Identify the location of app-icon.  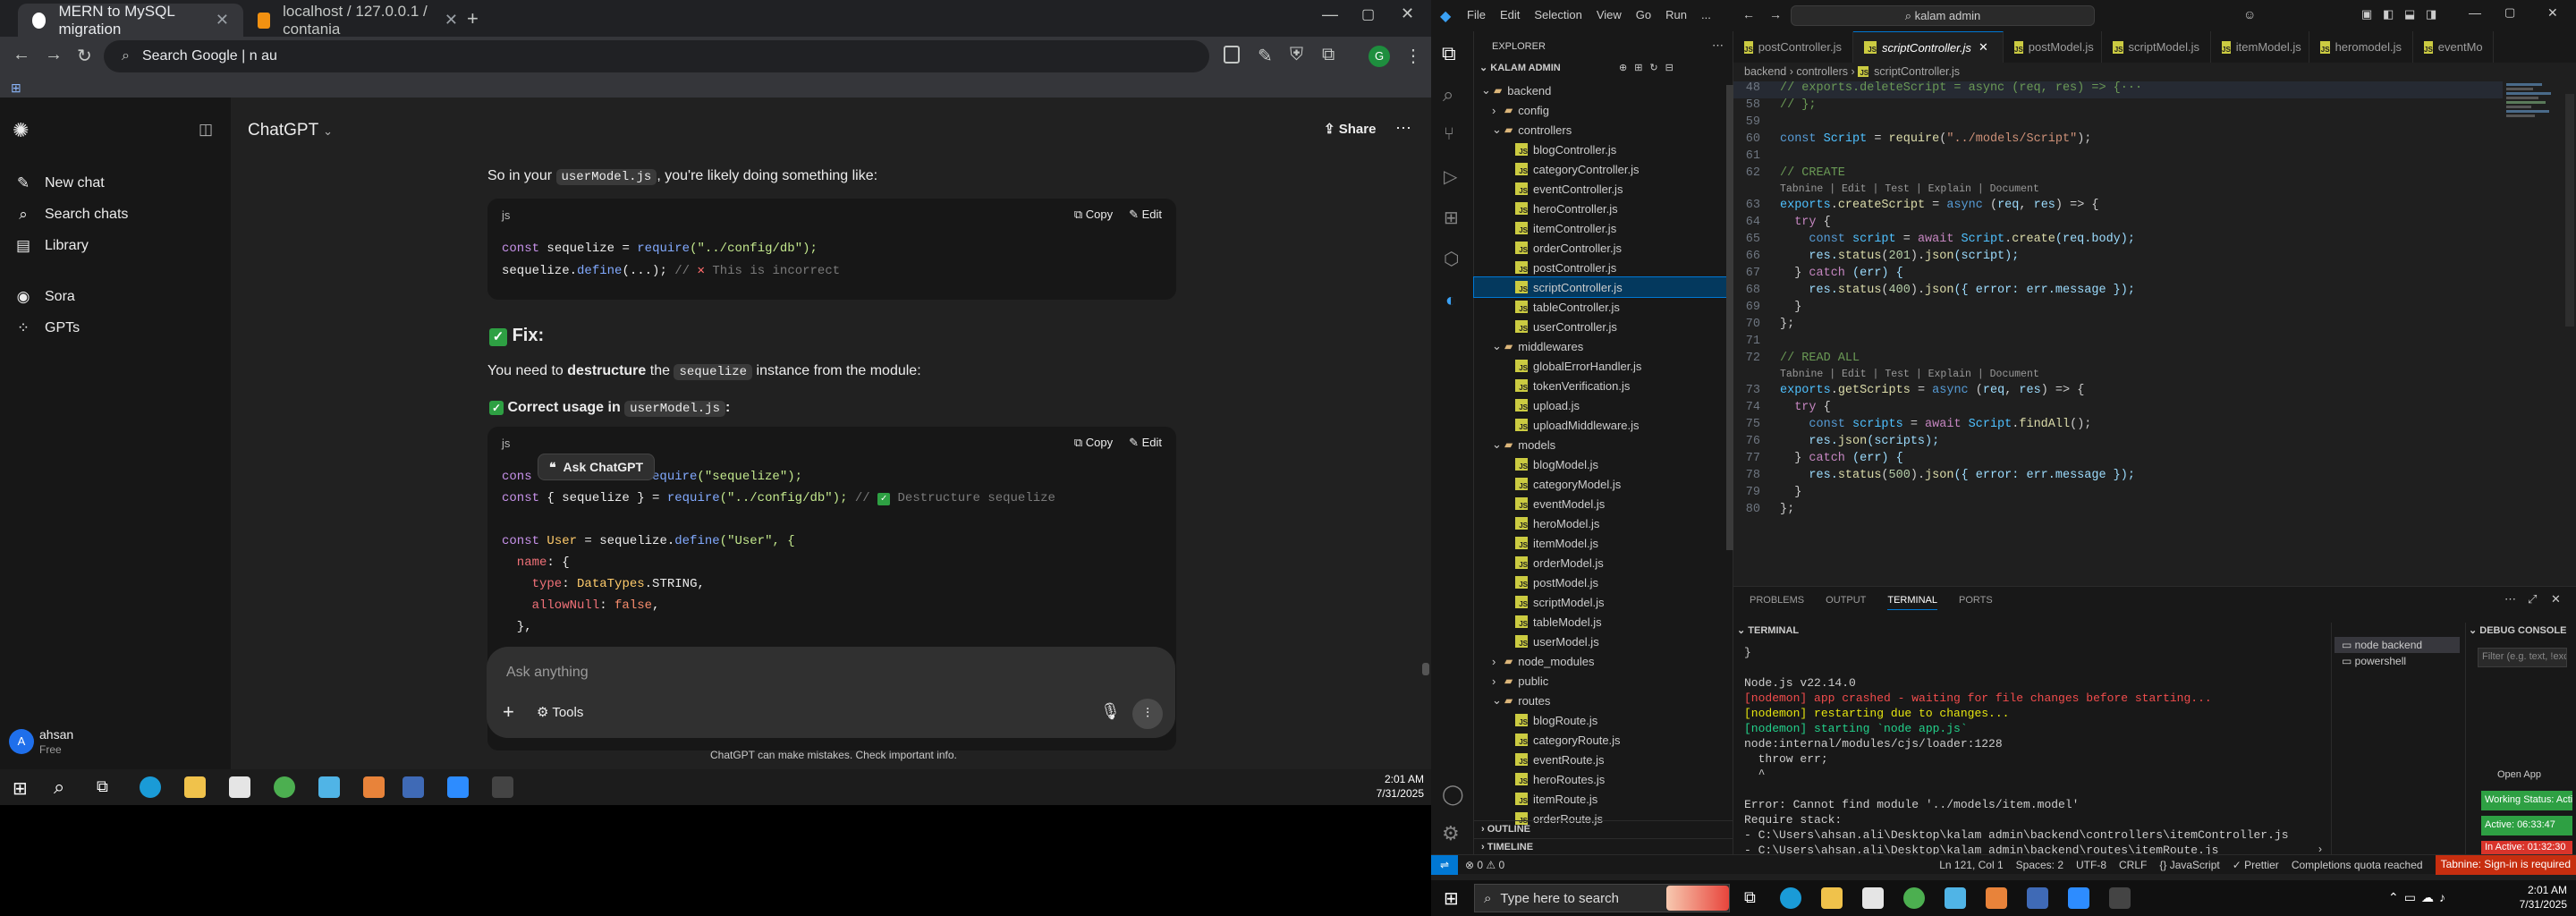
(329, 787).